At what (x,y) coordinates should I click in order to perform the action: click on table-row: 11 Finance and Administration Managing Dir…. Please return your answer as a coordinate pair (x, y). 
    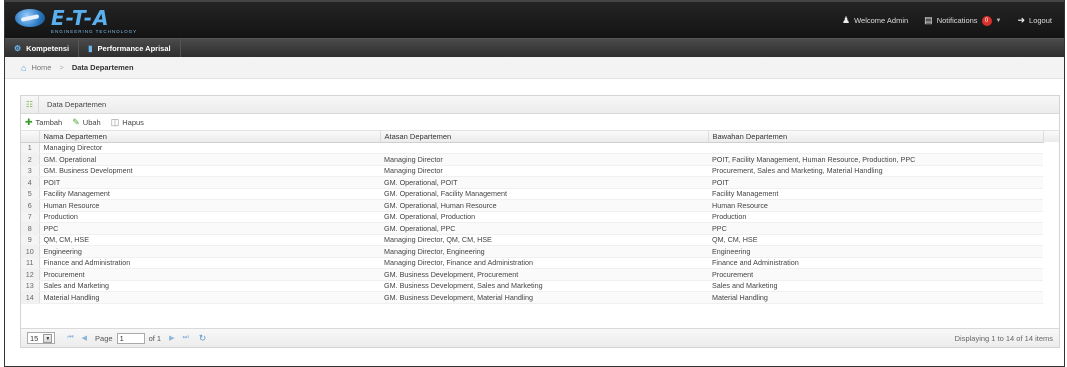
    Looking at the image, I should click on (532, 263).